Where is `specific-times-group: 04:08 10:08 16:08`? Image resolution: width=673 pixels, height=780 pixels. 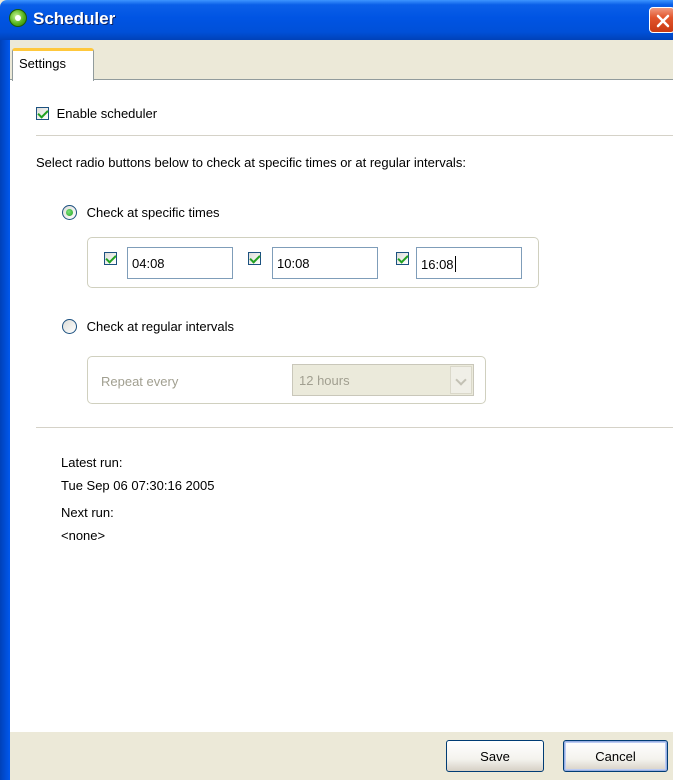
specific-times-group: 04:08 10:08 16:08 is located at coordinates (313, 262).